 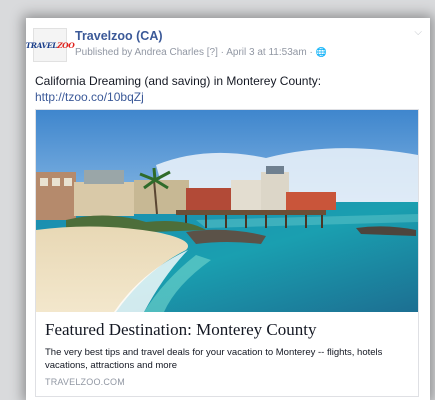 I want to click on message-link: http://tzoo.co/10bqZj, so click(x=227, y=97).